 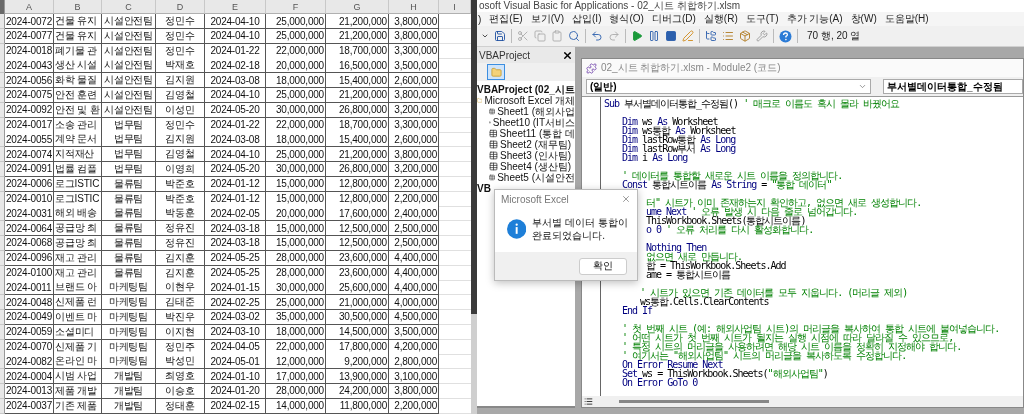 What do you see at coordinates (673, 19) in the screenshot?
I see `menu-item: 디버그(D)` at bounding box center [673, 19].